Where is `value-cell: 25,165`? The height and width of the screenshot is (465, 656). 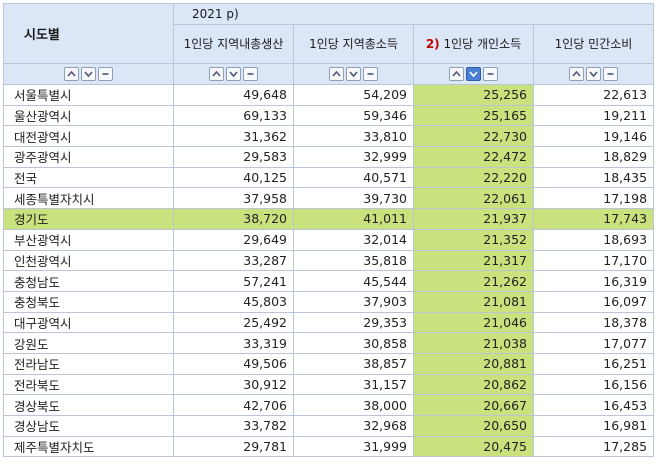
value-cell: 25,165 is located at coordinates (473, 115).